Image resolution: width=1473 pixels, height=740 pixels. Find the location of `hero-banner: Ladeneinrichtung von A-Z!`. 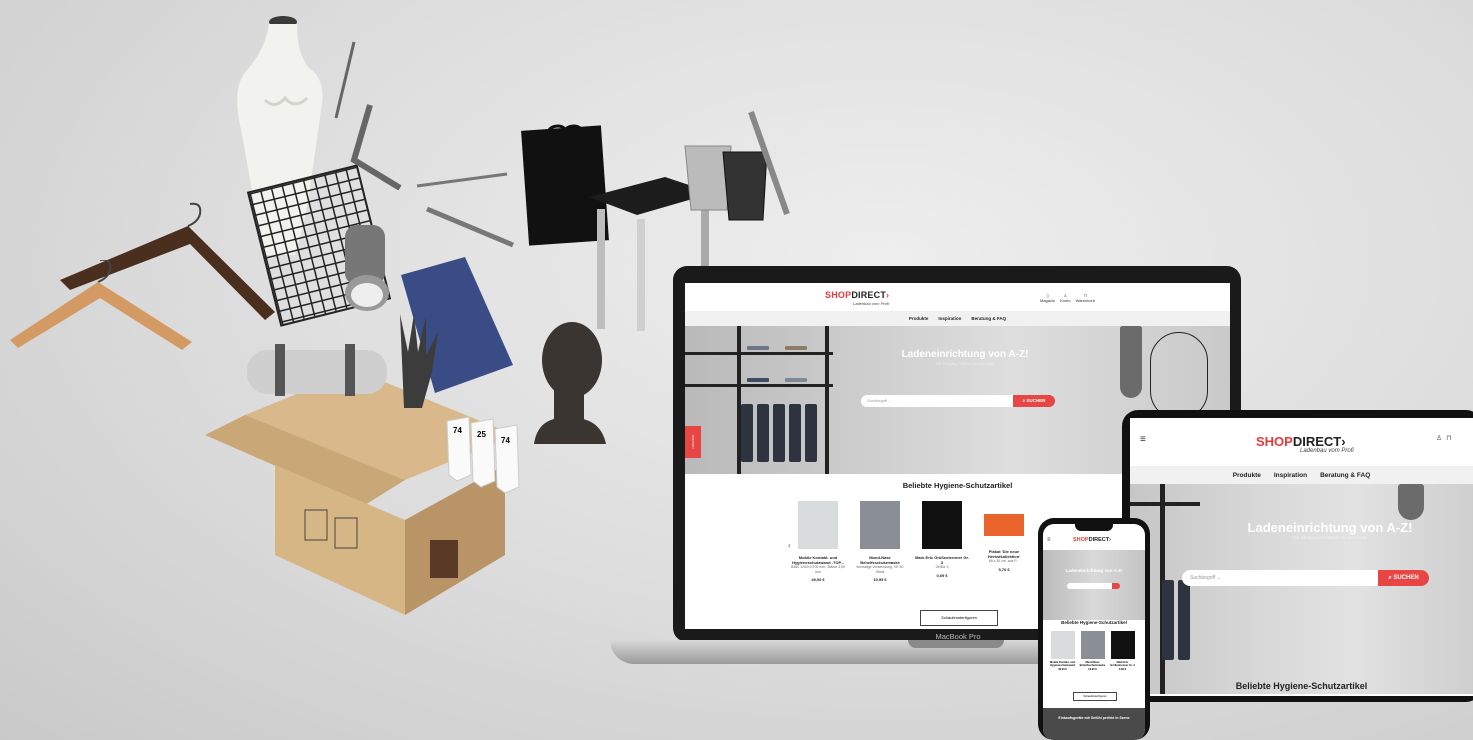

hero-banner: Ladeneinrichtung von A-Z! is located at coordinates (1094, 585).